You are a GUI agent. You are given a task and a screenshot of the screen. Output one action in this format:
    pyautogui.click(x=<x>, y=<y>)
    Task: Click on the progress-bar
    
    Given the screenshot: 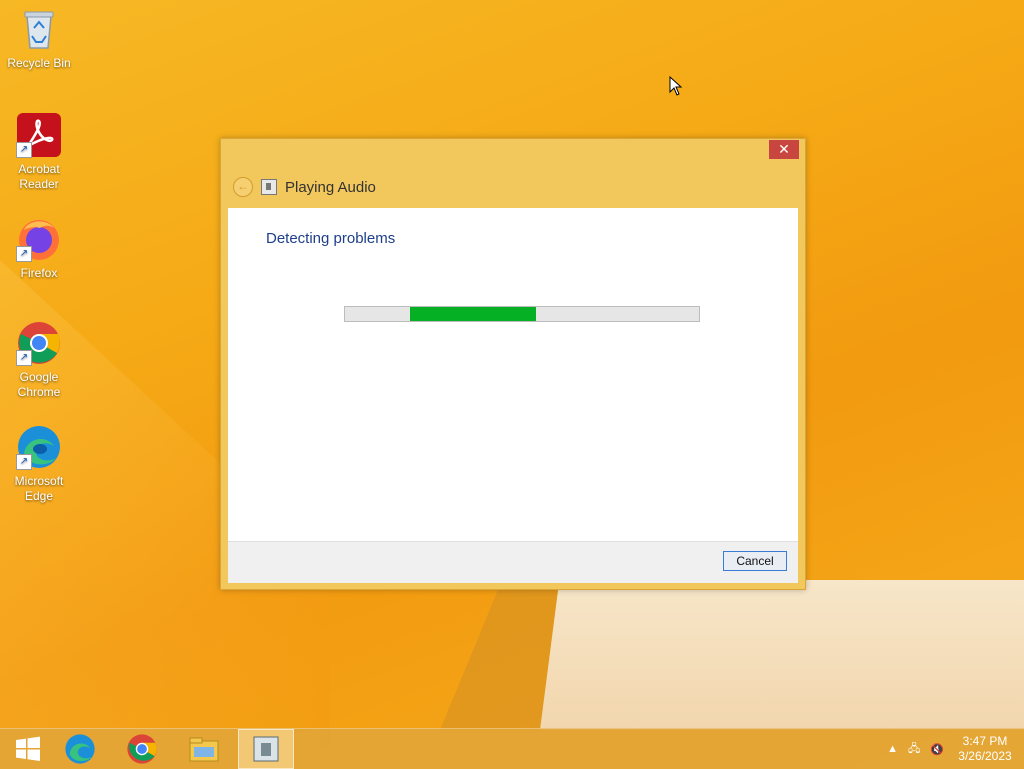 What is the action you would take?
    pyautogui.click(x=522, y=314)
    